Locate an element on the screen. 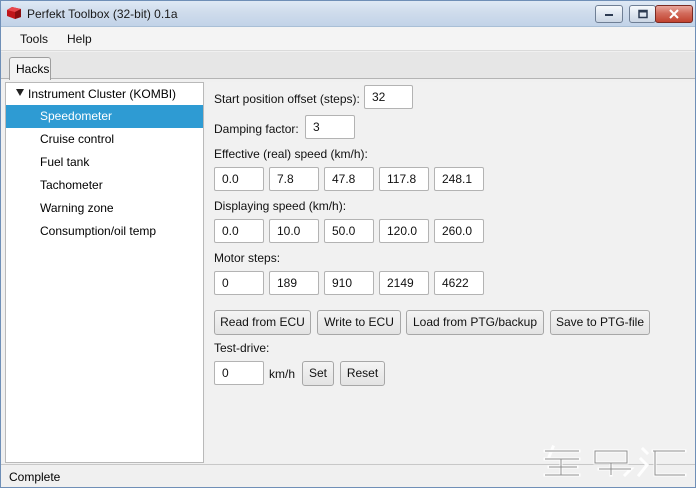  sidebar-item-speedometer: Speedometer is located at coordinates (104, 116).